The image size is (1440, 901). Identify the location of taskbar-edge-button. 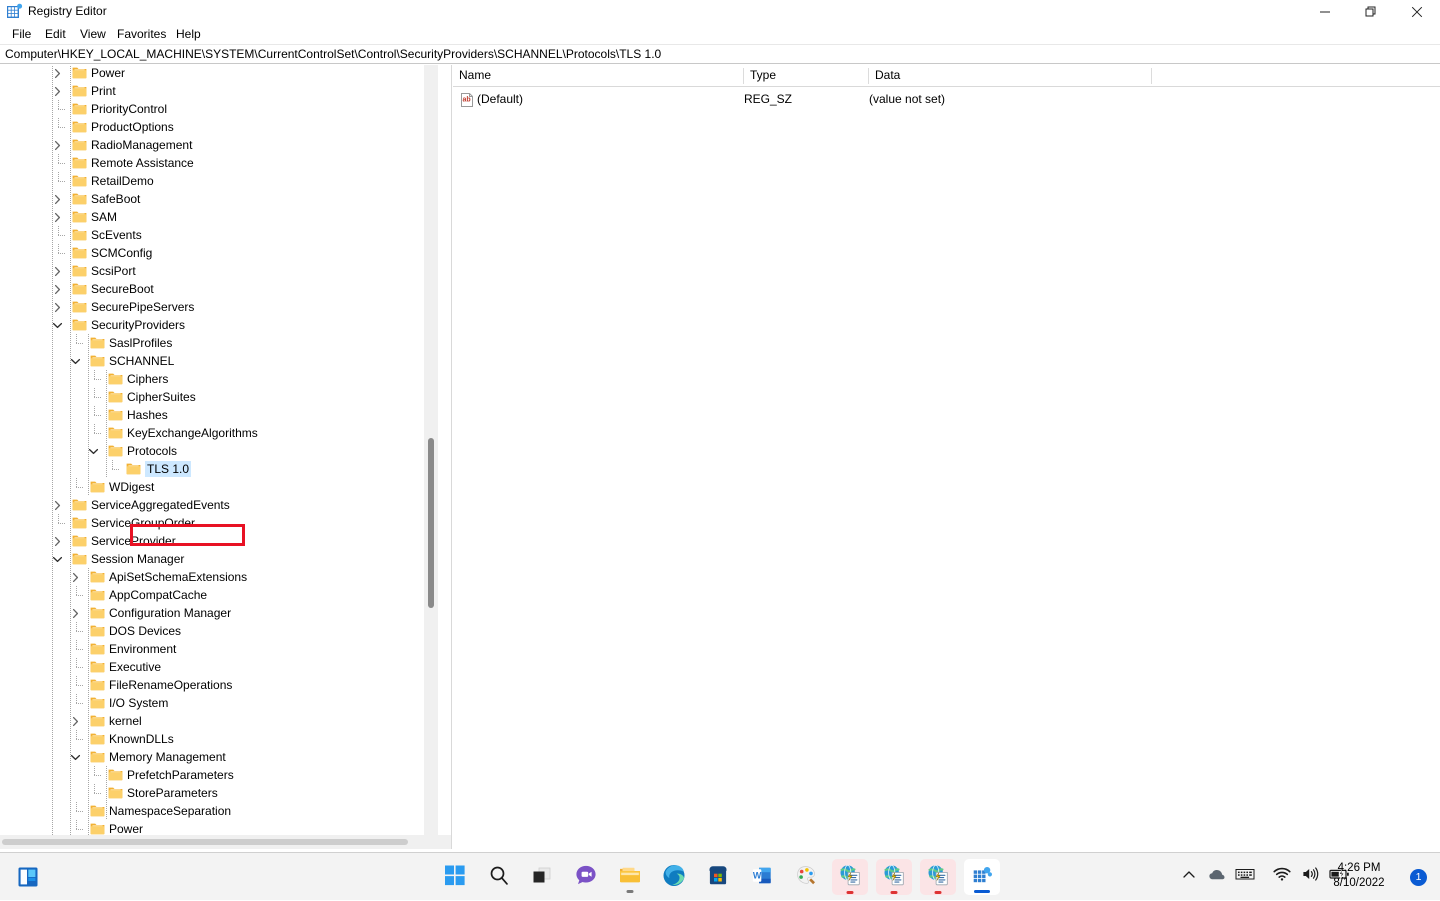
(674, 877).